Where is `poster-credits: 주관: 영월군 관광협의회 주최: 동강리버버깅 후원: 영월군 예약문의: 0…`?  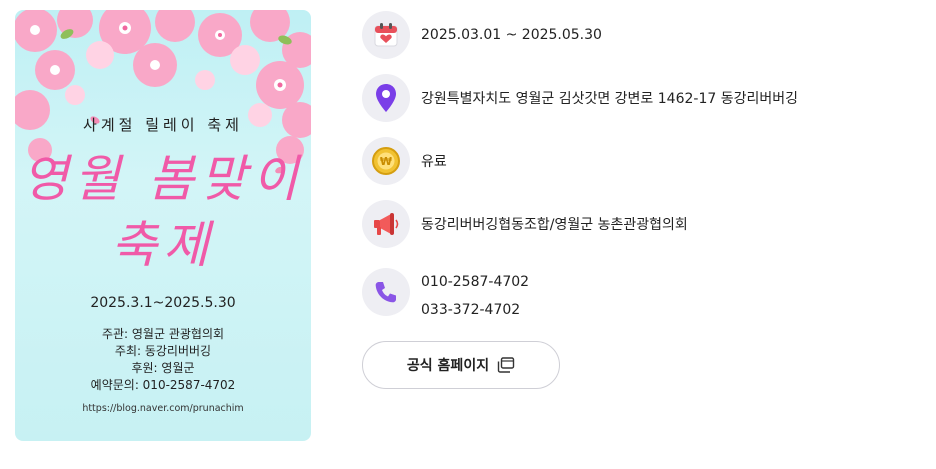 poster-credits: 주관: 영월군 관광협의회 주최: 동강리버버깅 후원: 영월군 예약문의: 0… is located at coordinates (163, 360).